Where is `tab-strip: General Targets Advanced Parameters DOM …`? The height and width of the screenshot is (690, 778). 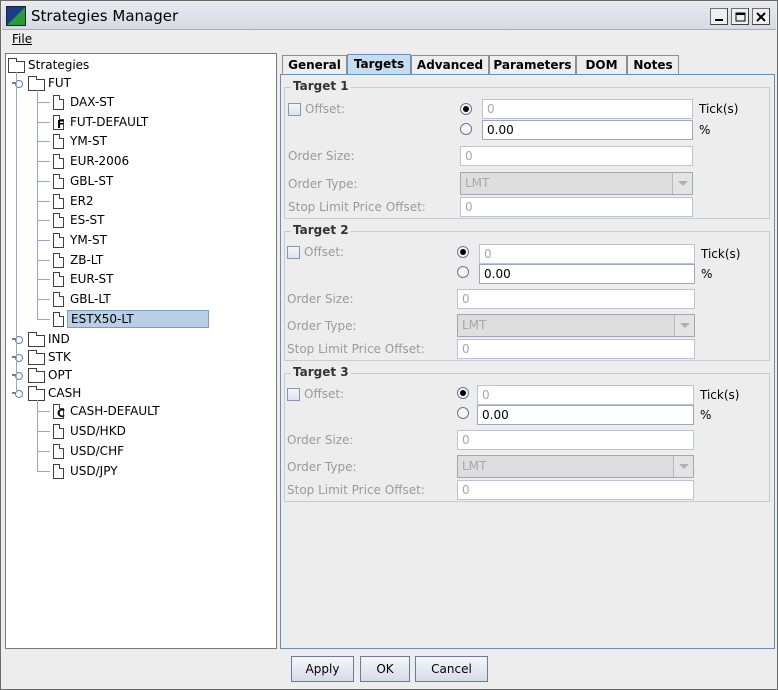
tab-strip: General Targets Advanced Parameters DOM … is located at coordinates (528, 65).